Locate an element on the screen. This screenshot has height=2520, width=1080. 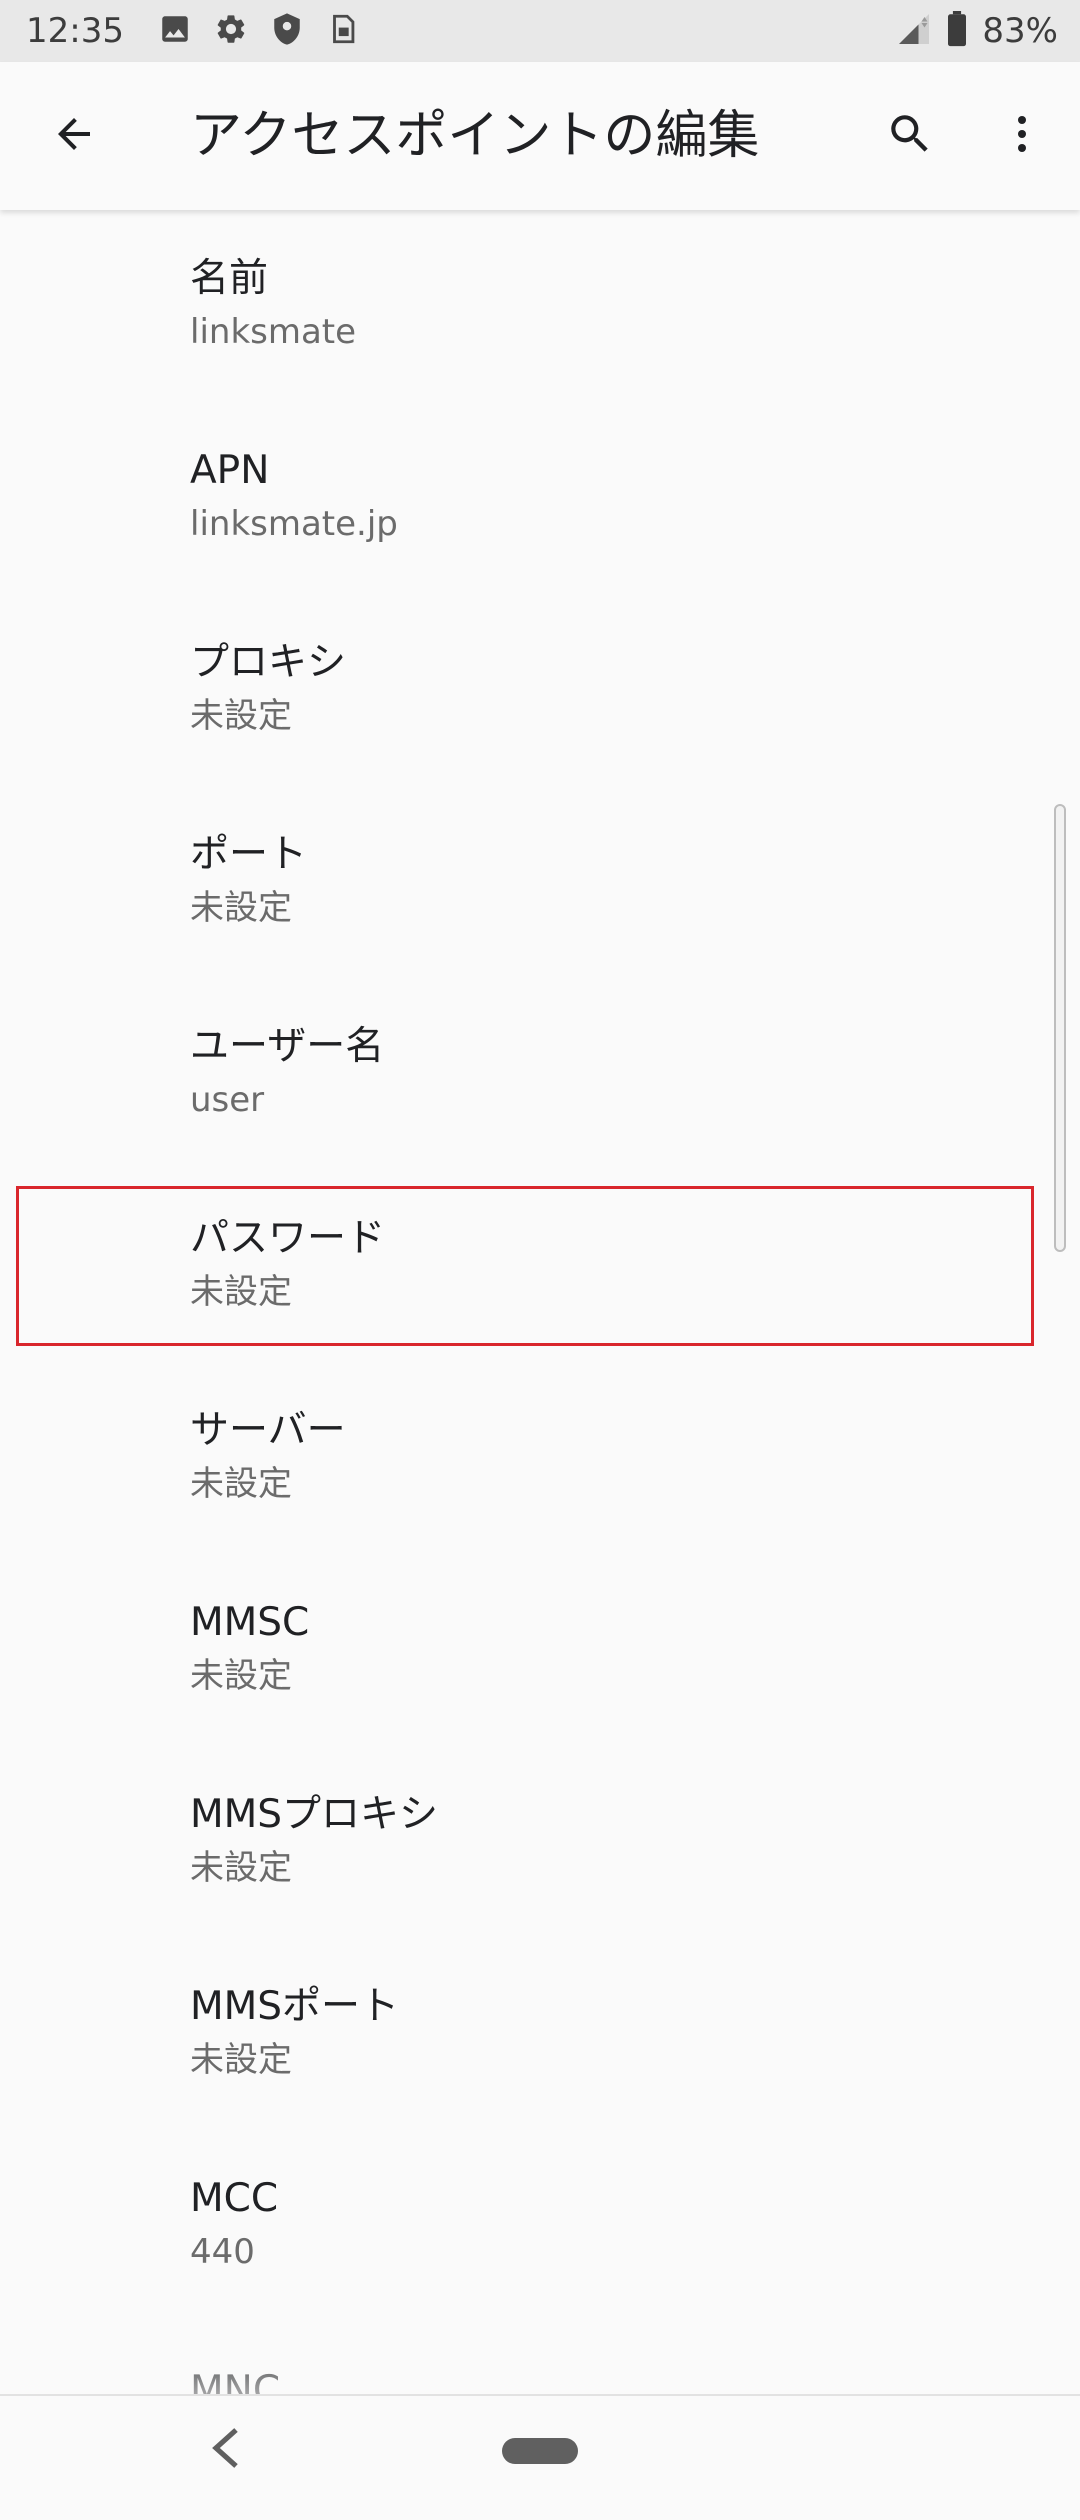
pref-summary: 440 is located at coordinates (222, 2252).